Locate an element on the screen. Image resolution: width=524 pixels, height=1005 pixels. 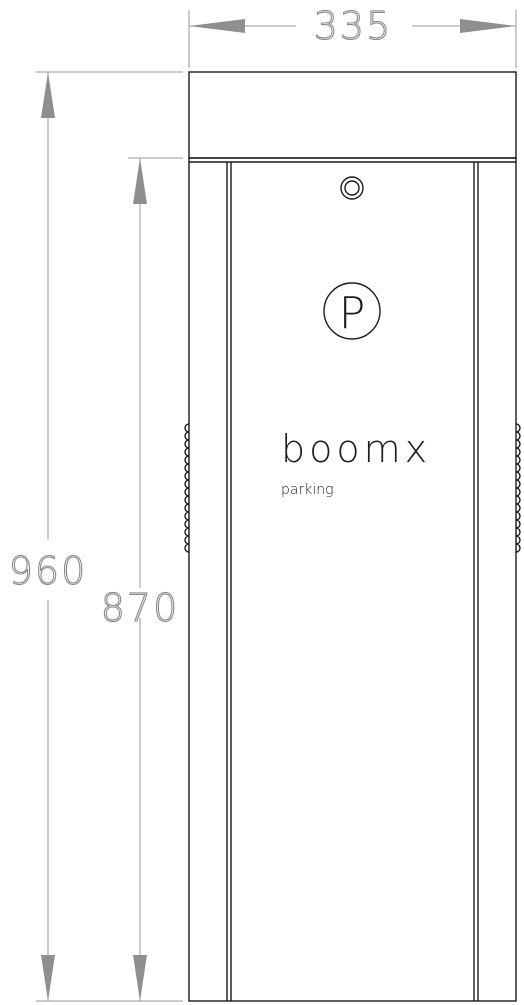
width-dimension-label: 335 is located at coordinates (353, 26).